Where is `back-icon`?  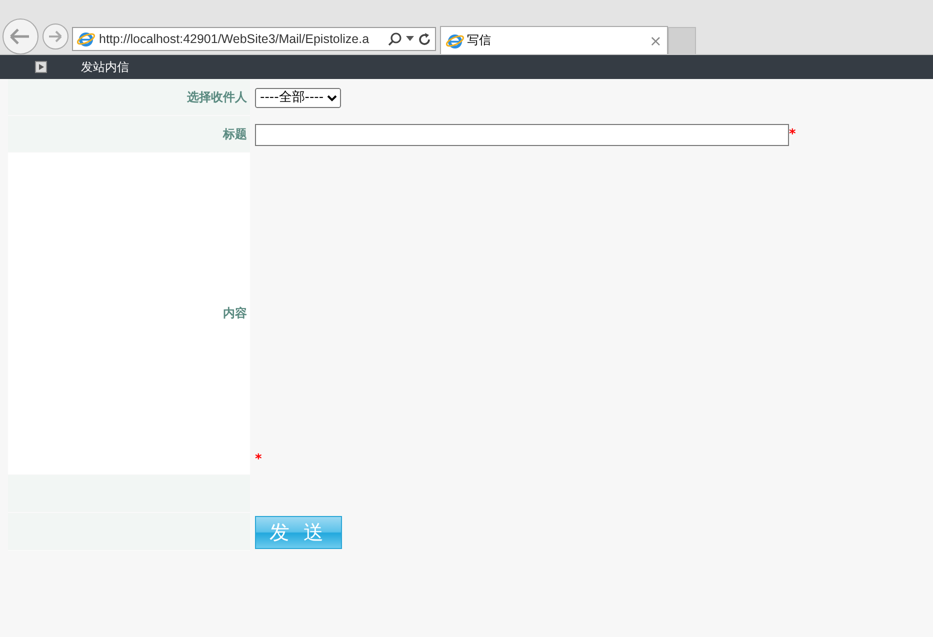
back-icon is located at coordinates (20, 36).